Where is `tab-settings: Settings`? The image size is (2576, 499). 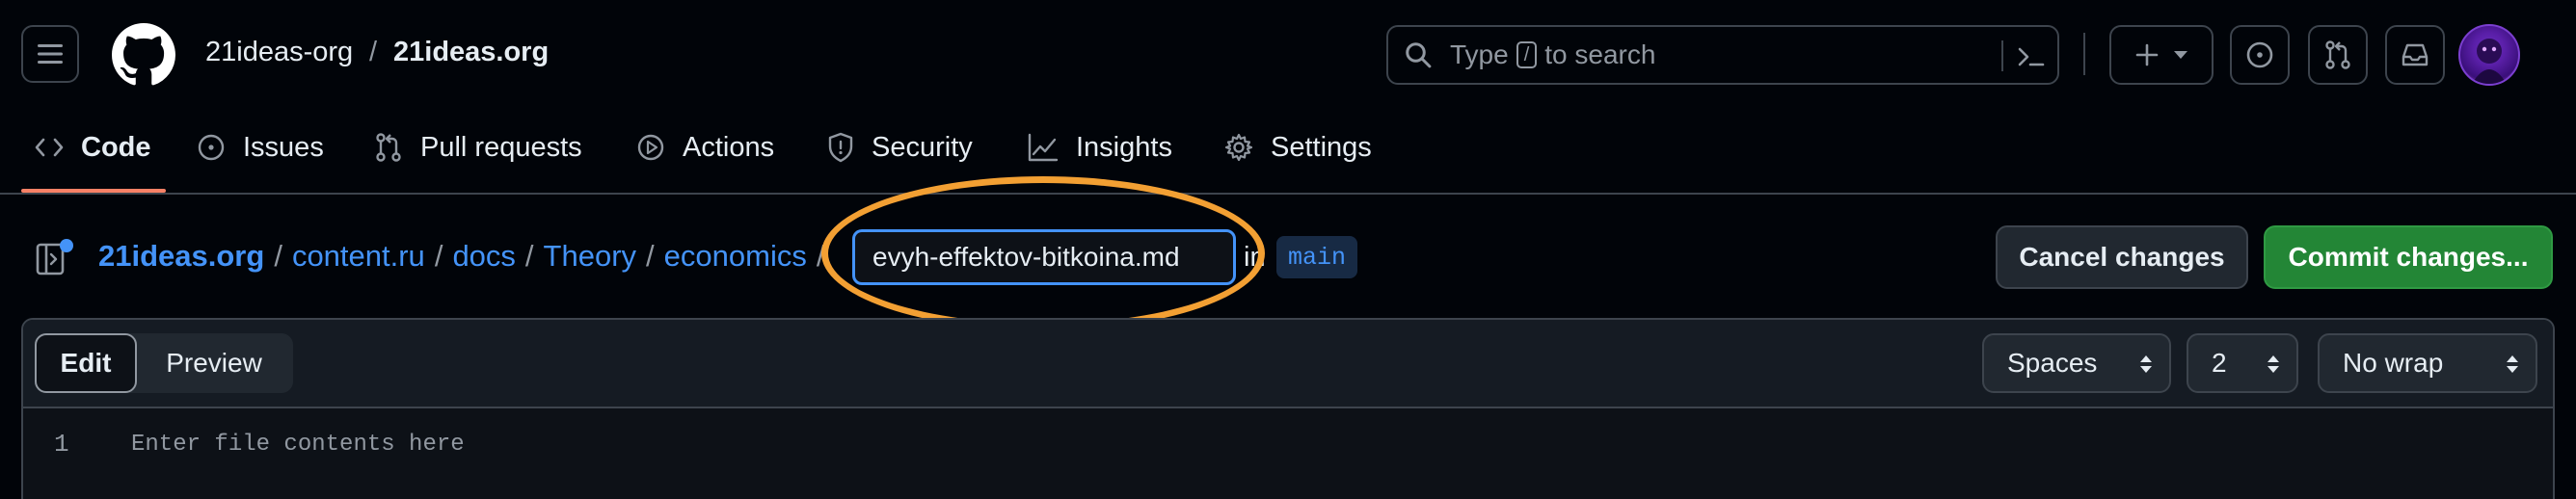 tab-settings: Settings is located at coordinates (1298, 147).